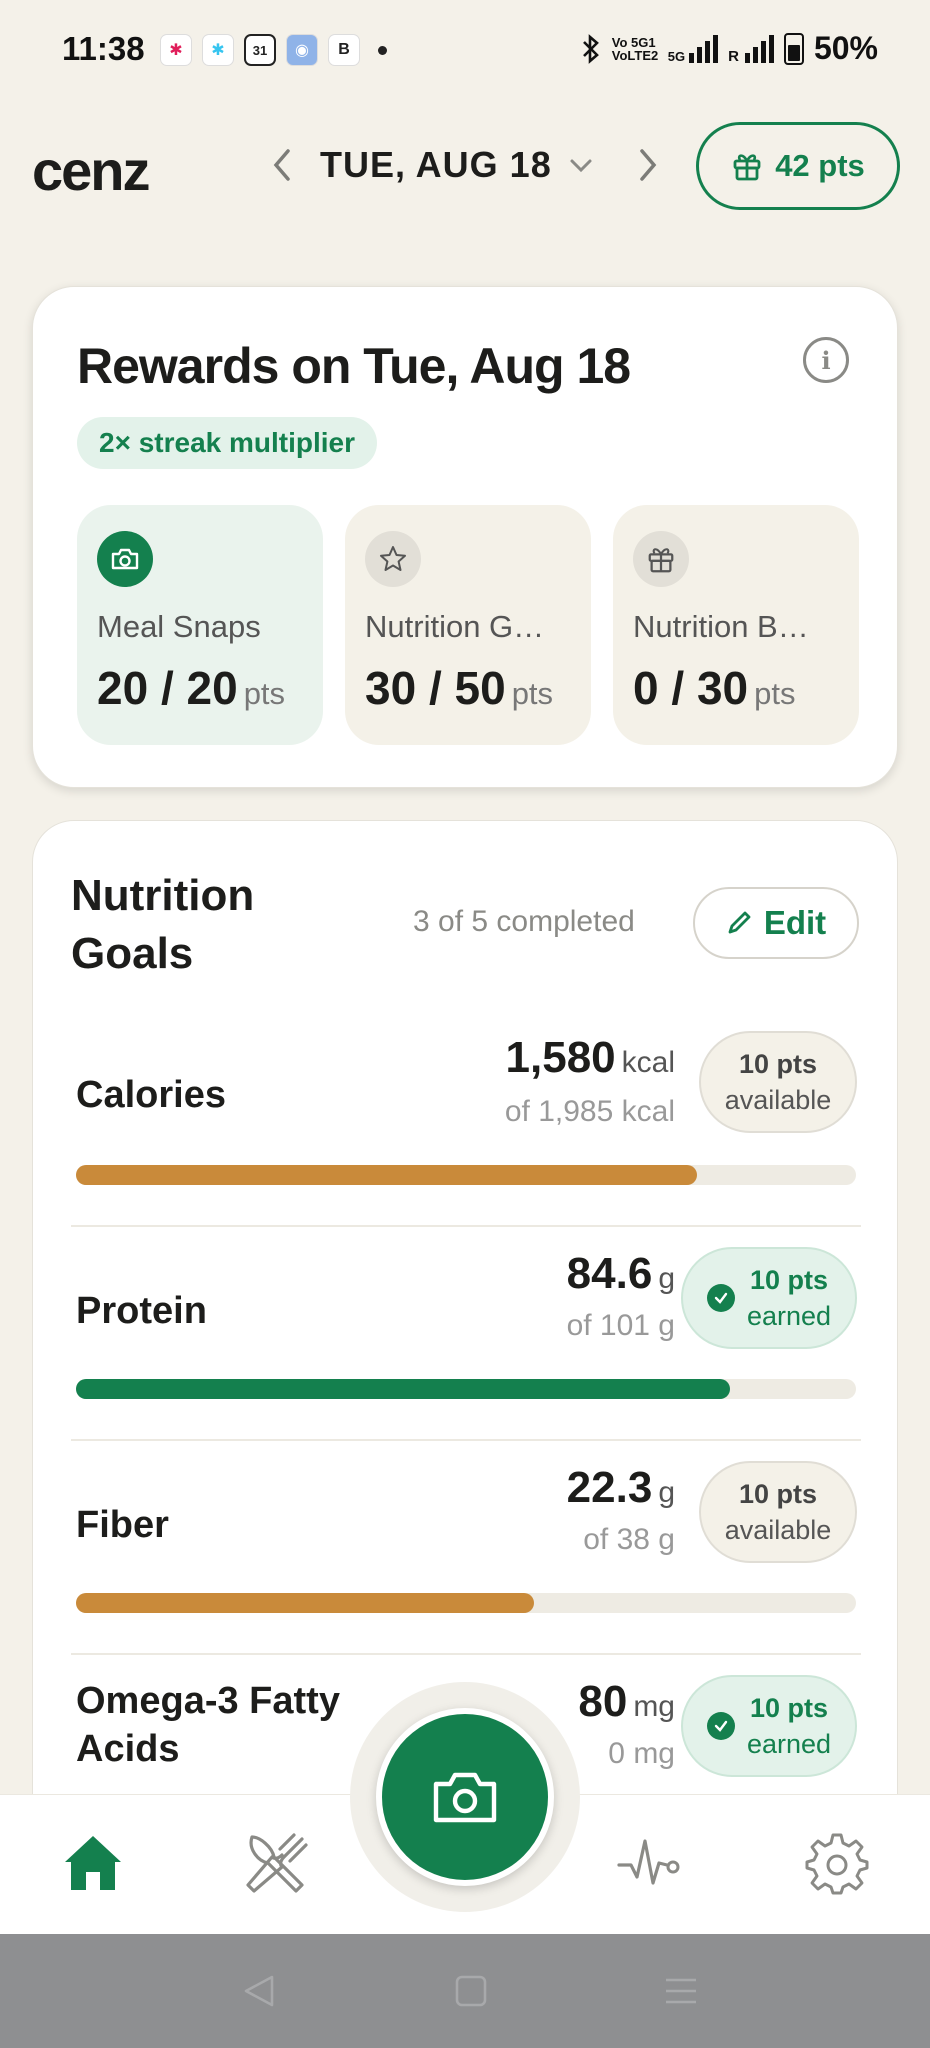 The width and height of the screenshot is (930, 2048). What do you see at coordinates (302, 50) in the screenshot?
I see `vpn-icon: ◉` at bounding box center [302, 50].